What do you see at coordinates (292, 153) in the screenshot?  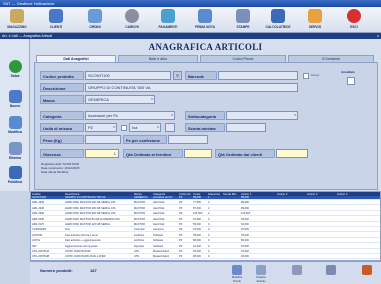 I see `qta-clienti-field` at bounding box center [292, 153].